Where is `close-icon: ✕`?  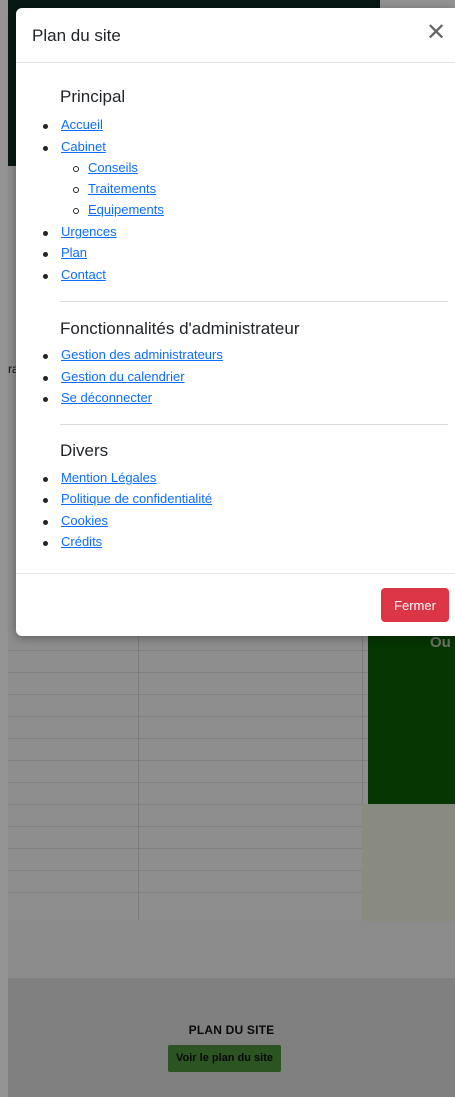 close-icon: ✕ is located at coordinates (436, 33).